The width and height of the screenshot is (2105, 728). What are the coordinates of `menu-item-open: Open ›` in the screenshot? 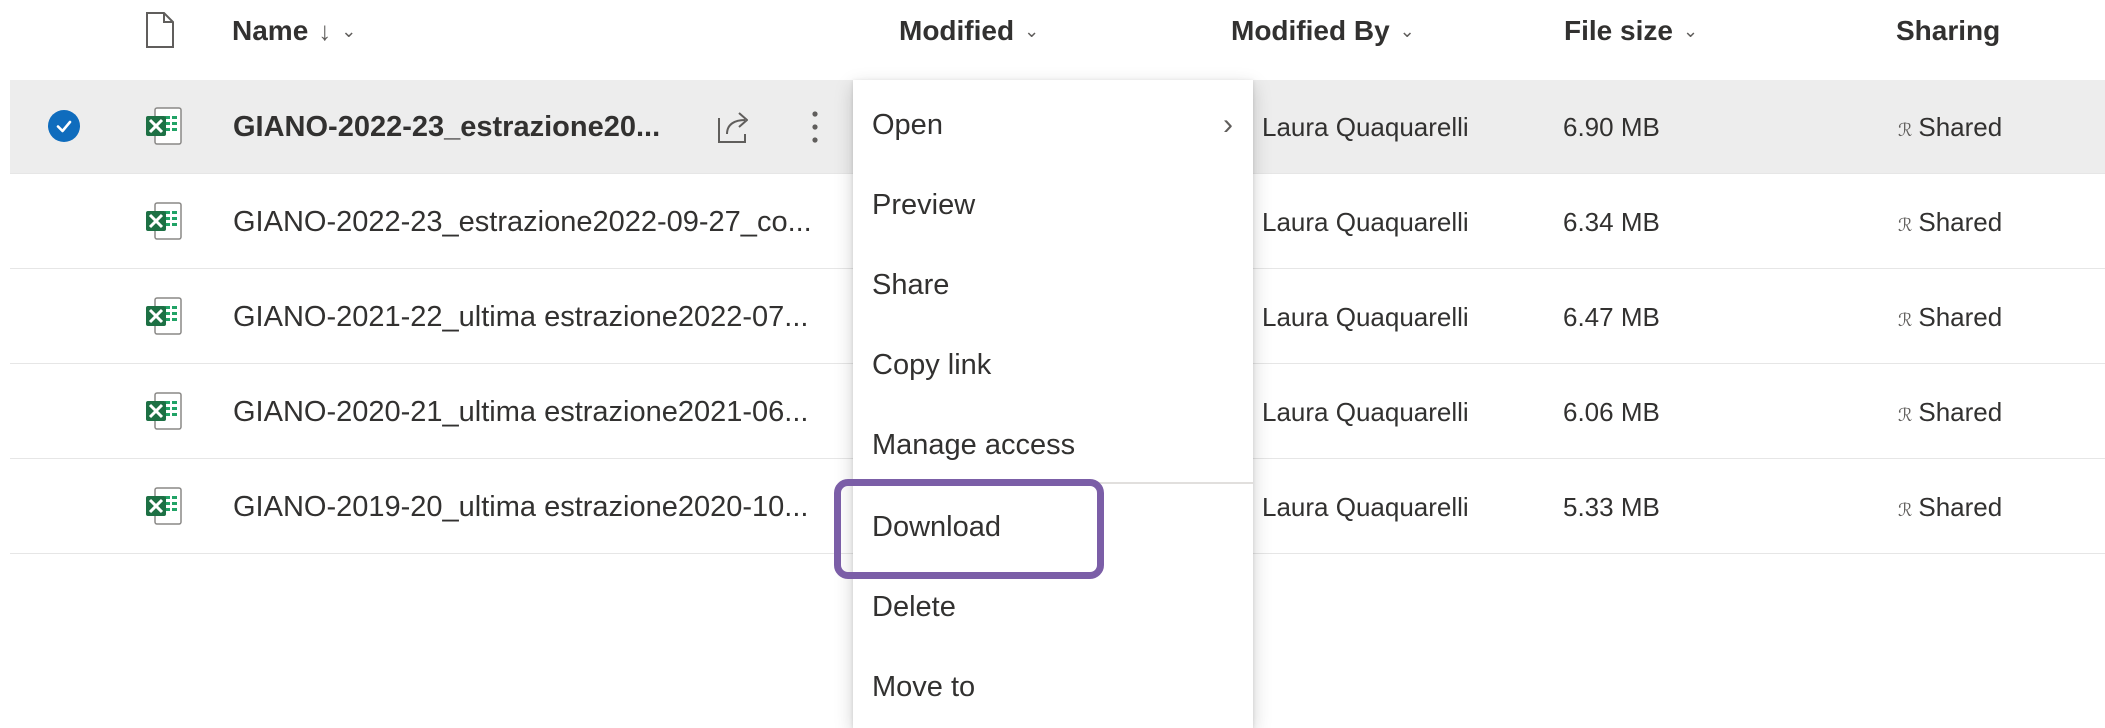 It's located at (1053, 125).